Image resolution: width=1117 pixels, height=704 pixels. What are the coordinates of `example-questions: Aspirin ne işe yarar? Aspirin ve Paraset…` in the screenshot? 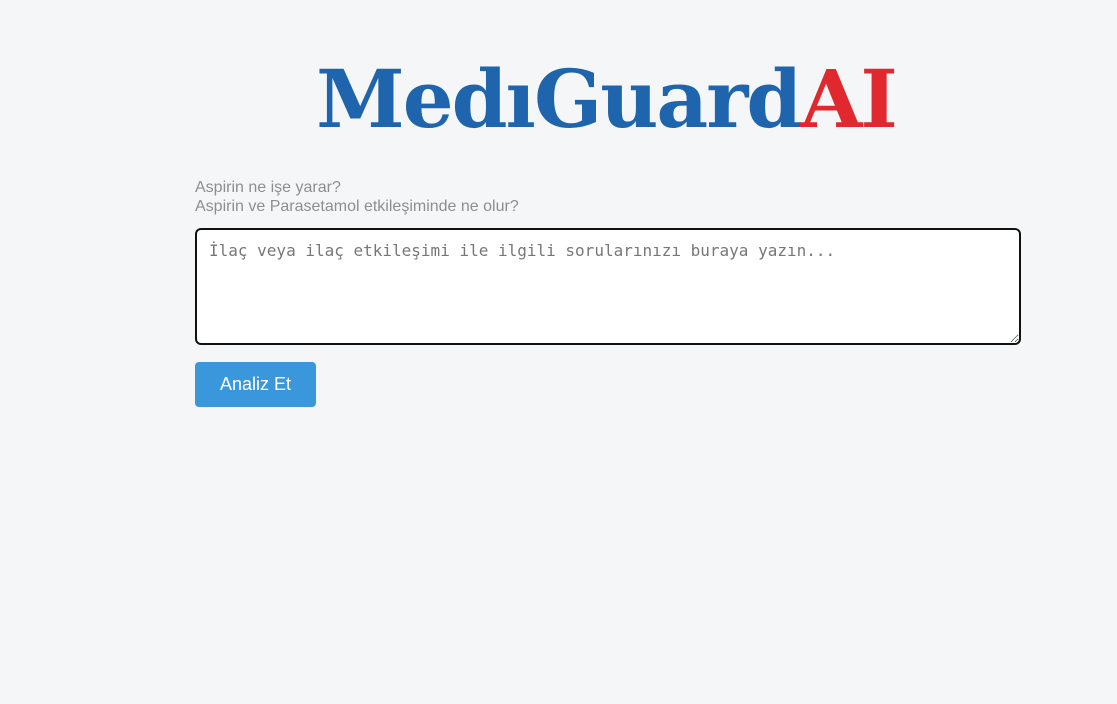 It's located at (357, 197).